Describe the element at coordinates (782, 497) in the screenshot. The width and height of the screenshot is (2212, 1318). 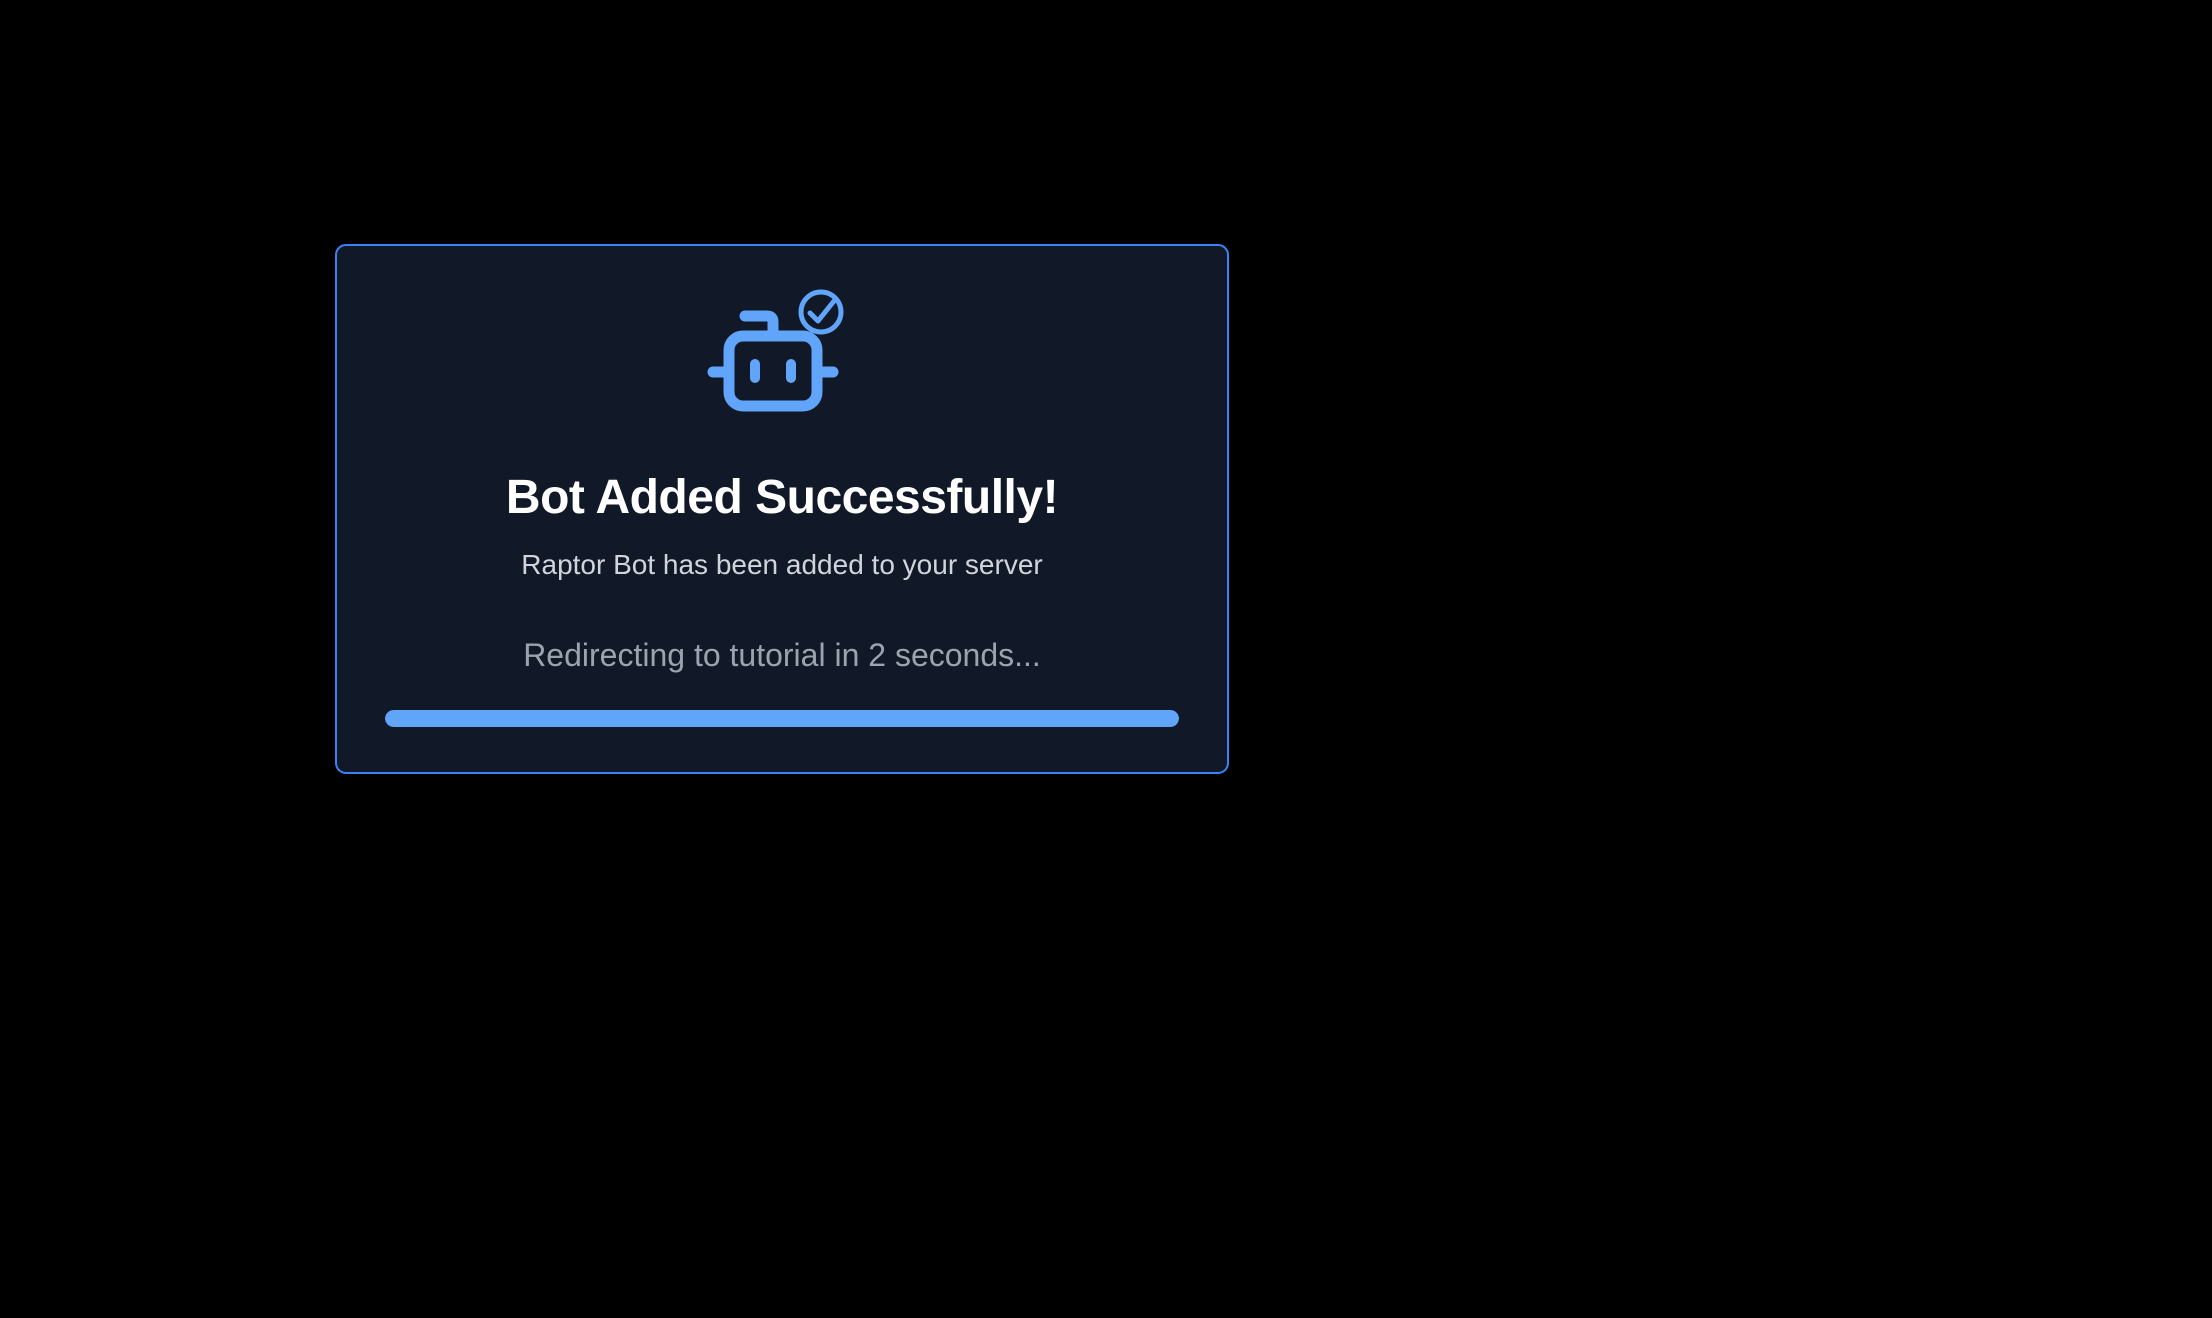
I see `dialog-title: Bot Added Successfully!` at that location.